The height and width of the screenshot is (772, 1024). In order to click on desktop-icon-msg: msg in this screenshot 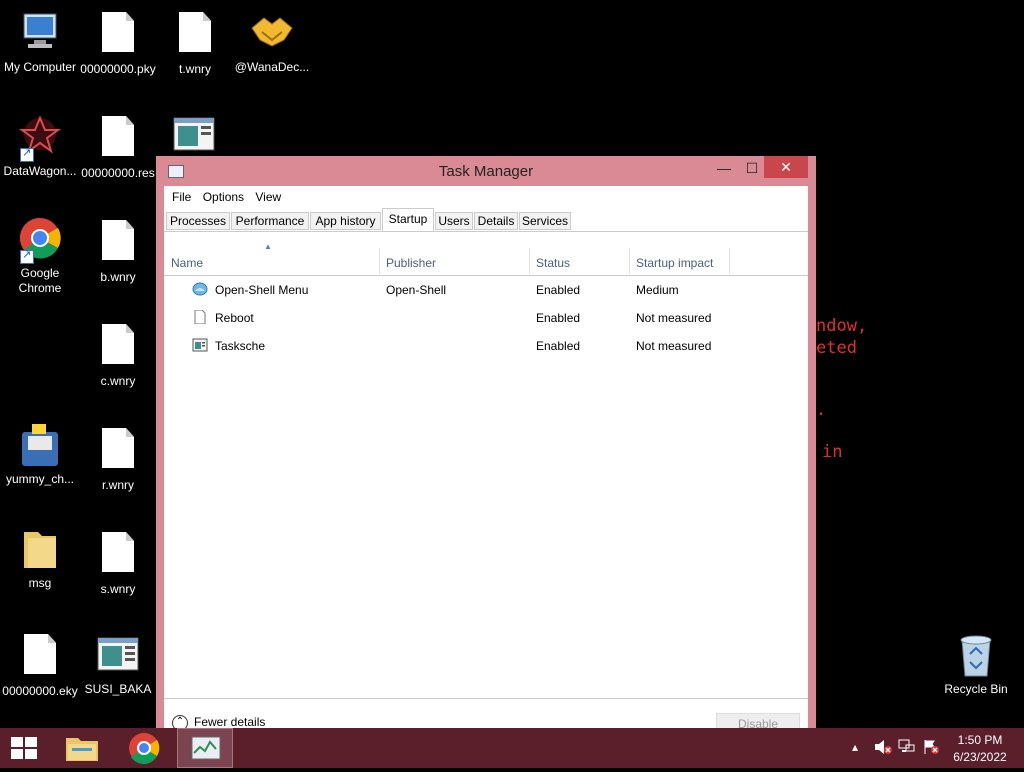, I will do `click(40, 558)`.